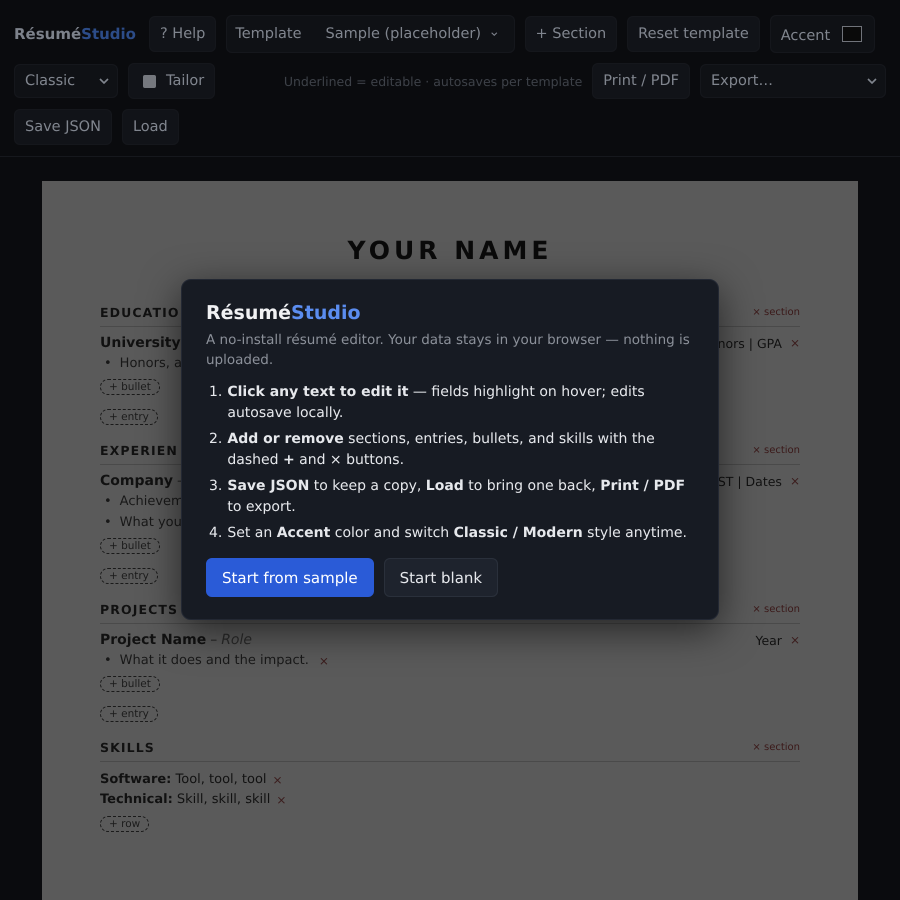  Describe the element at coordinates (149, 81) in the screenshot. I see `checkbox` at that location.